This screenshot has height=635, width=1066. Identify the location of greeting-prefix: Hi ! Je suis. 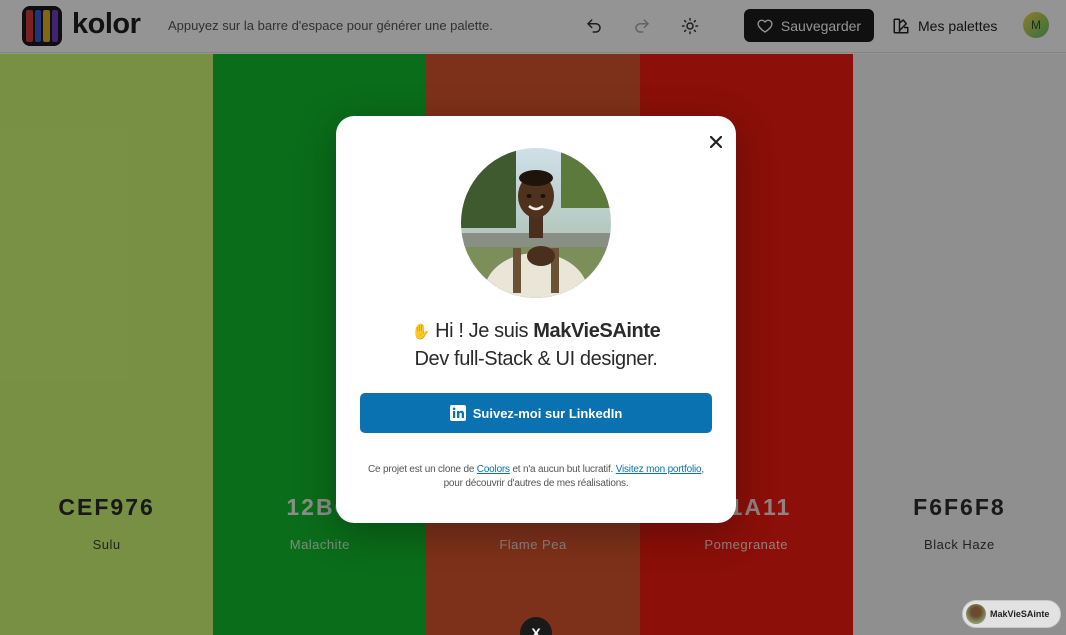
(484, 331).